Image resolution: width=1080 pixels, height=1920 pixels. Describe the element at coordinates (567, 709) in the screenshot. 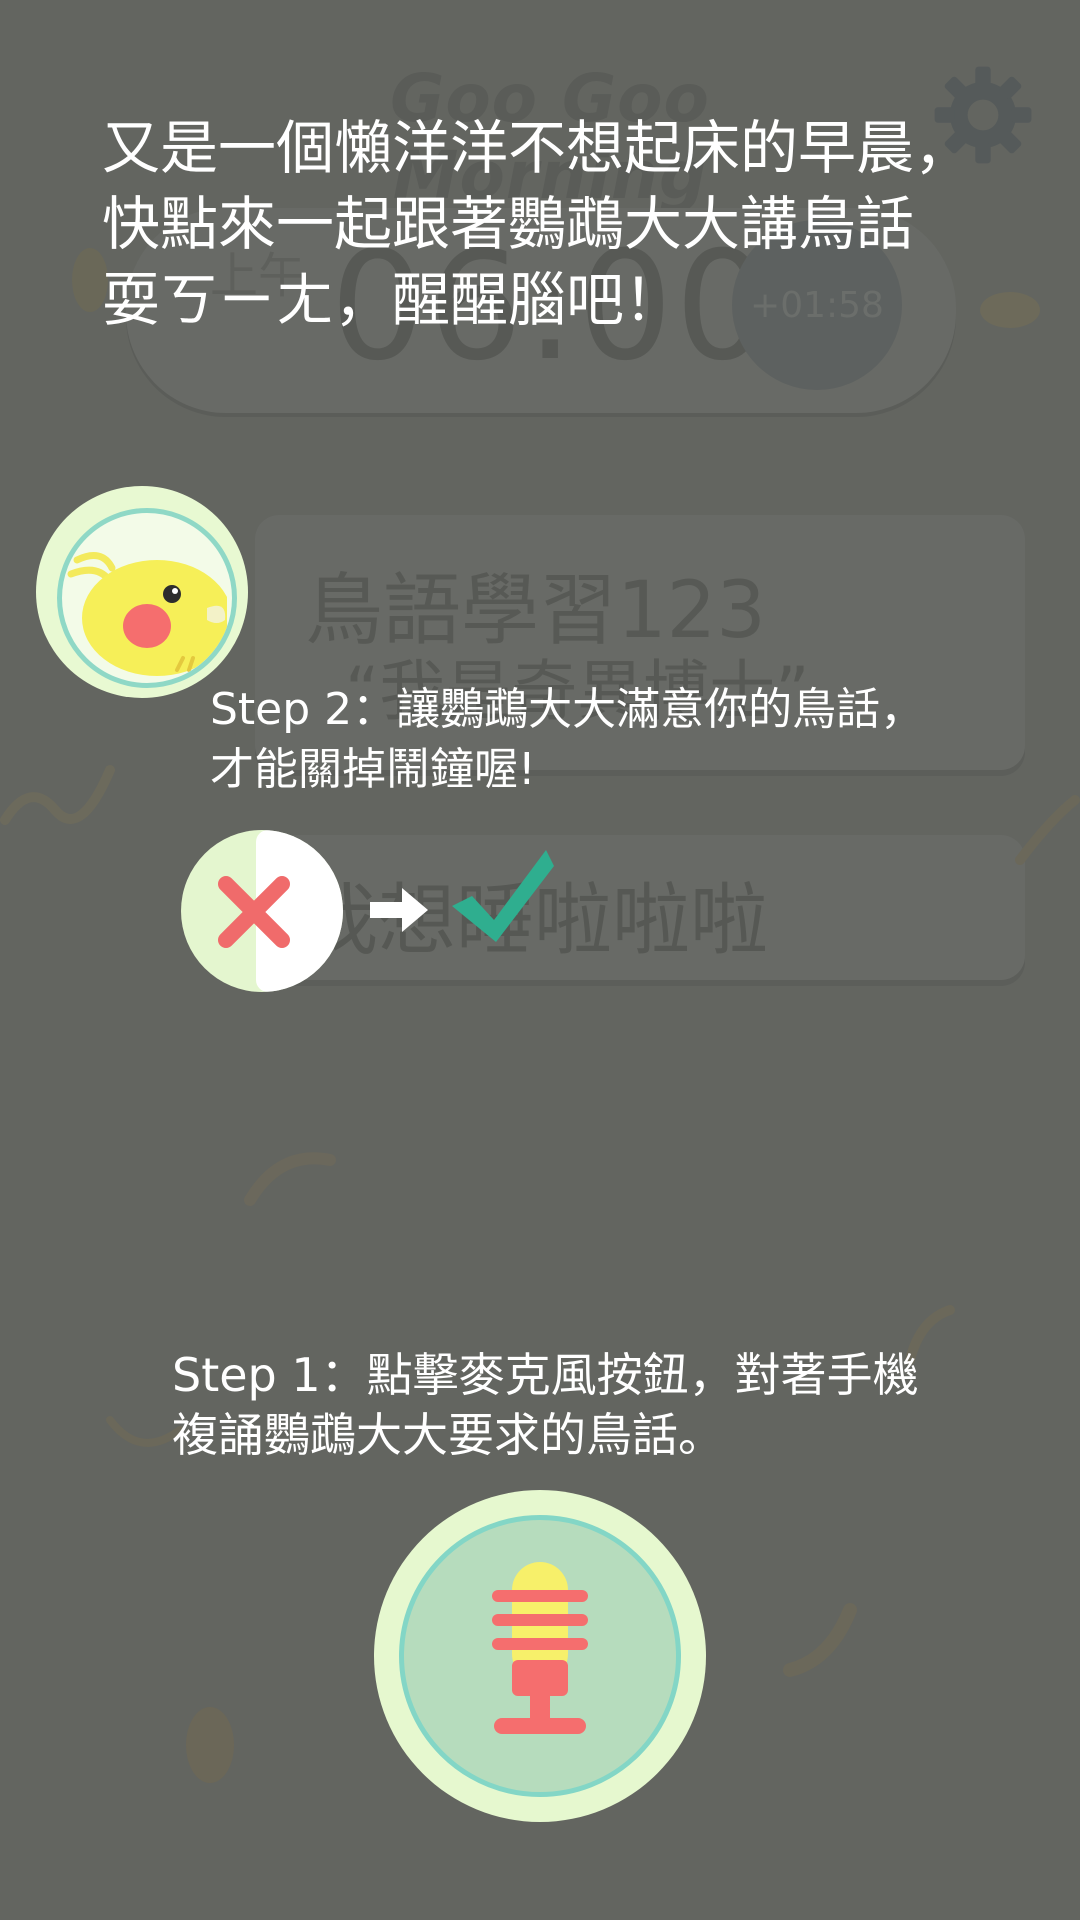

I see `step2-line: Step 2：讓鸚鵡大大滿意你的鳥話，` at that location.